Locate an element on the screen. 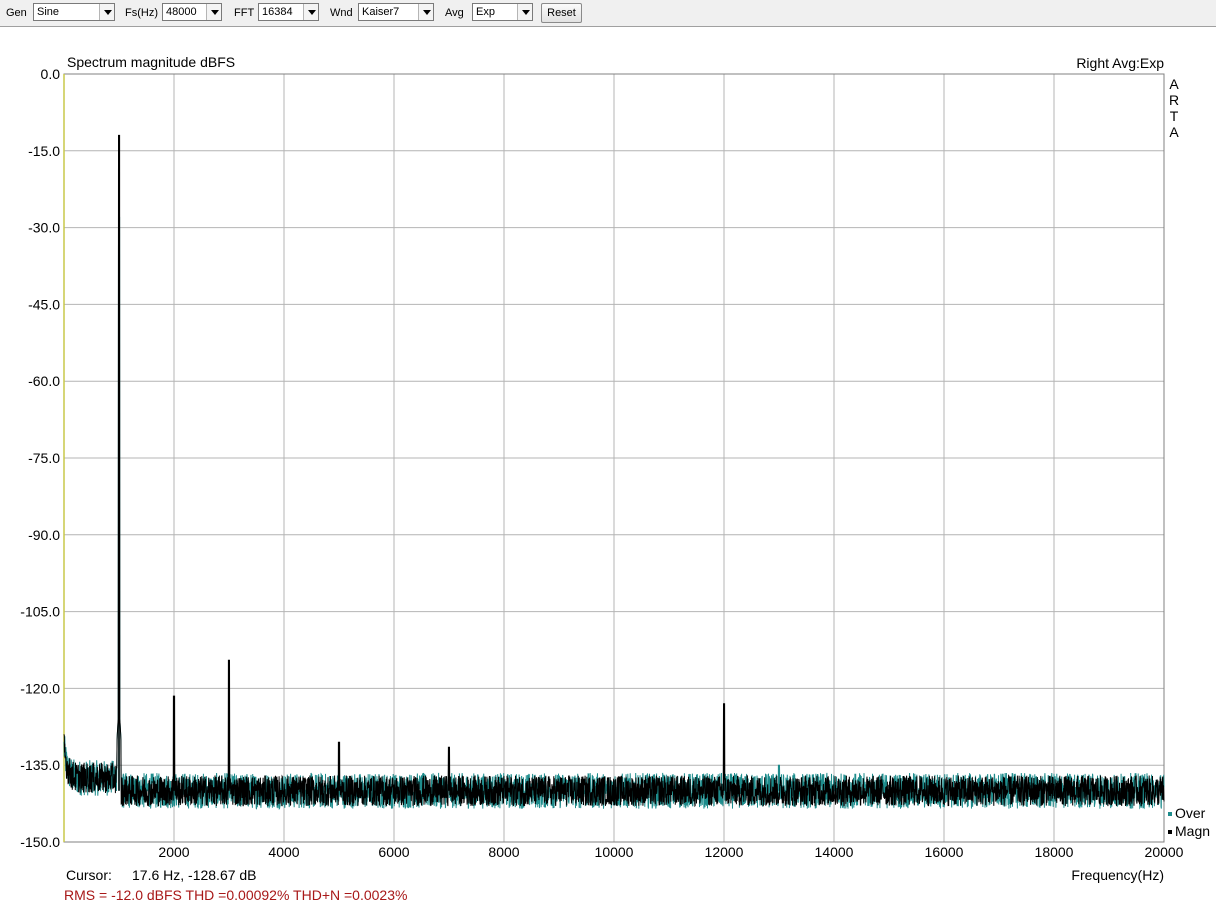 The height and width of the screenshot is (903, 1216). y-tick-label: -60.0 is located at coordinates (44, 381).